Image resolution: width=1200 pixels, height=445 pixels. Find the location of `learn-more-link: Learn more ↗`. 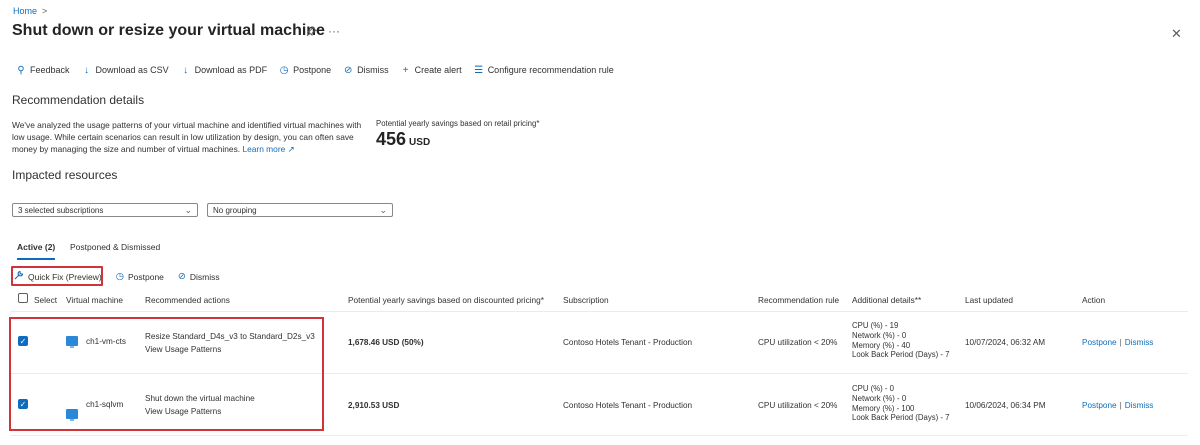

learn-more-link: Learn more ↗ is located at coordinates (268, 149).